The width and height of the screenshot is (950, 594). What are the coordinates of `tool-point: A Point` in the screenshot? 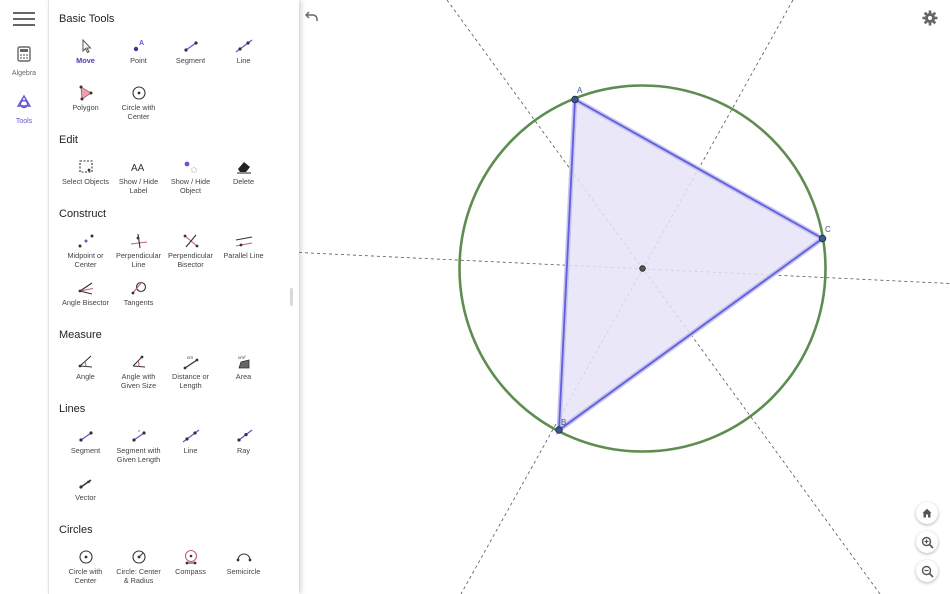 It's located at (138, 51).